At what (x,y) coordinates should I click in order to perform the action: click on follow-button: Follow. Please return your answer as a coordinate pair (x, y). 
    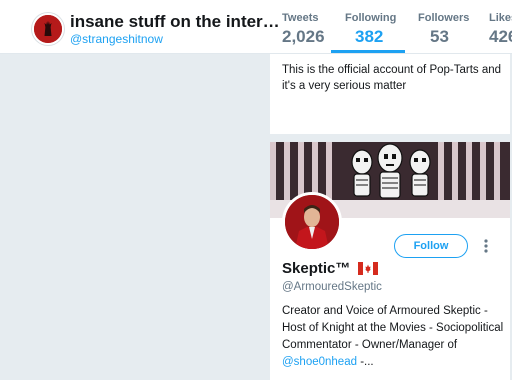
    Looking at the image, I should click on (431, 246).